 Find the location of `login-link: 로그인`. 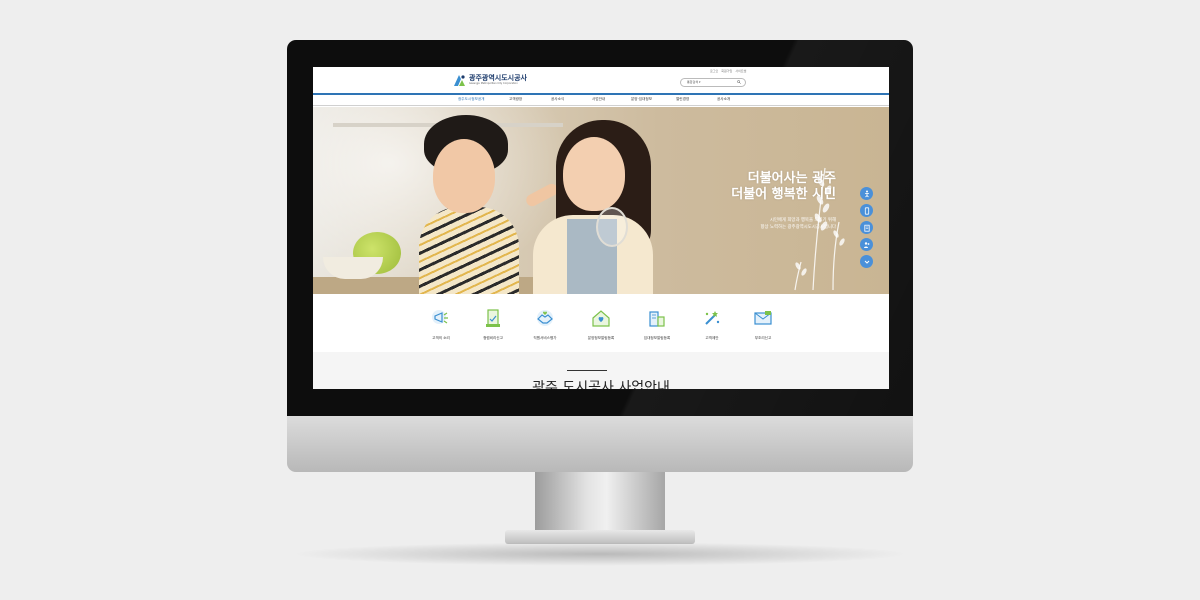

login-link: 로그인 is located at coordinates (714, 71).